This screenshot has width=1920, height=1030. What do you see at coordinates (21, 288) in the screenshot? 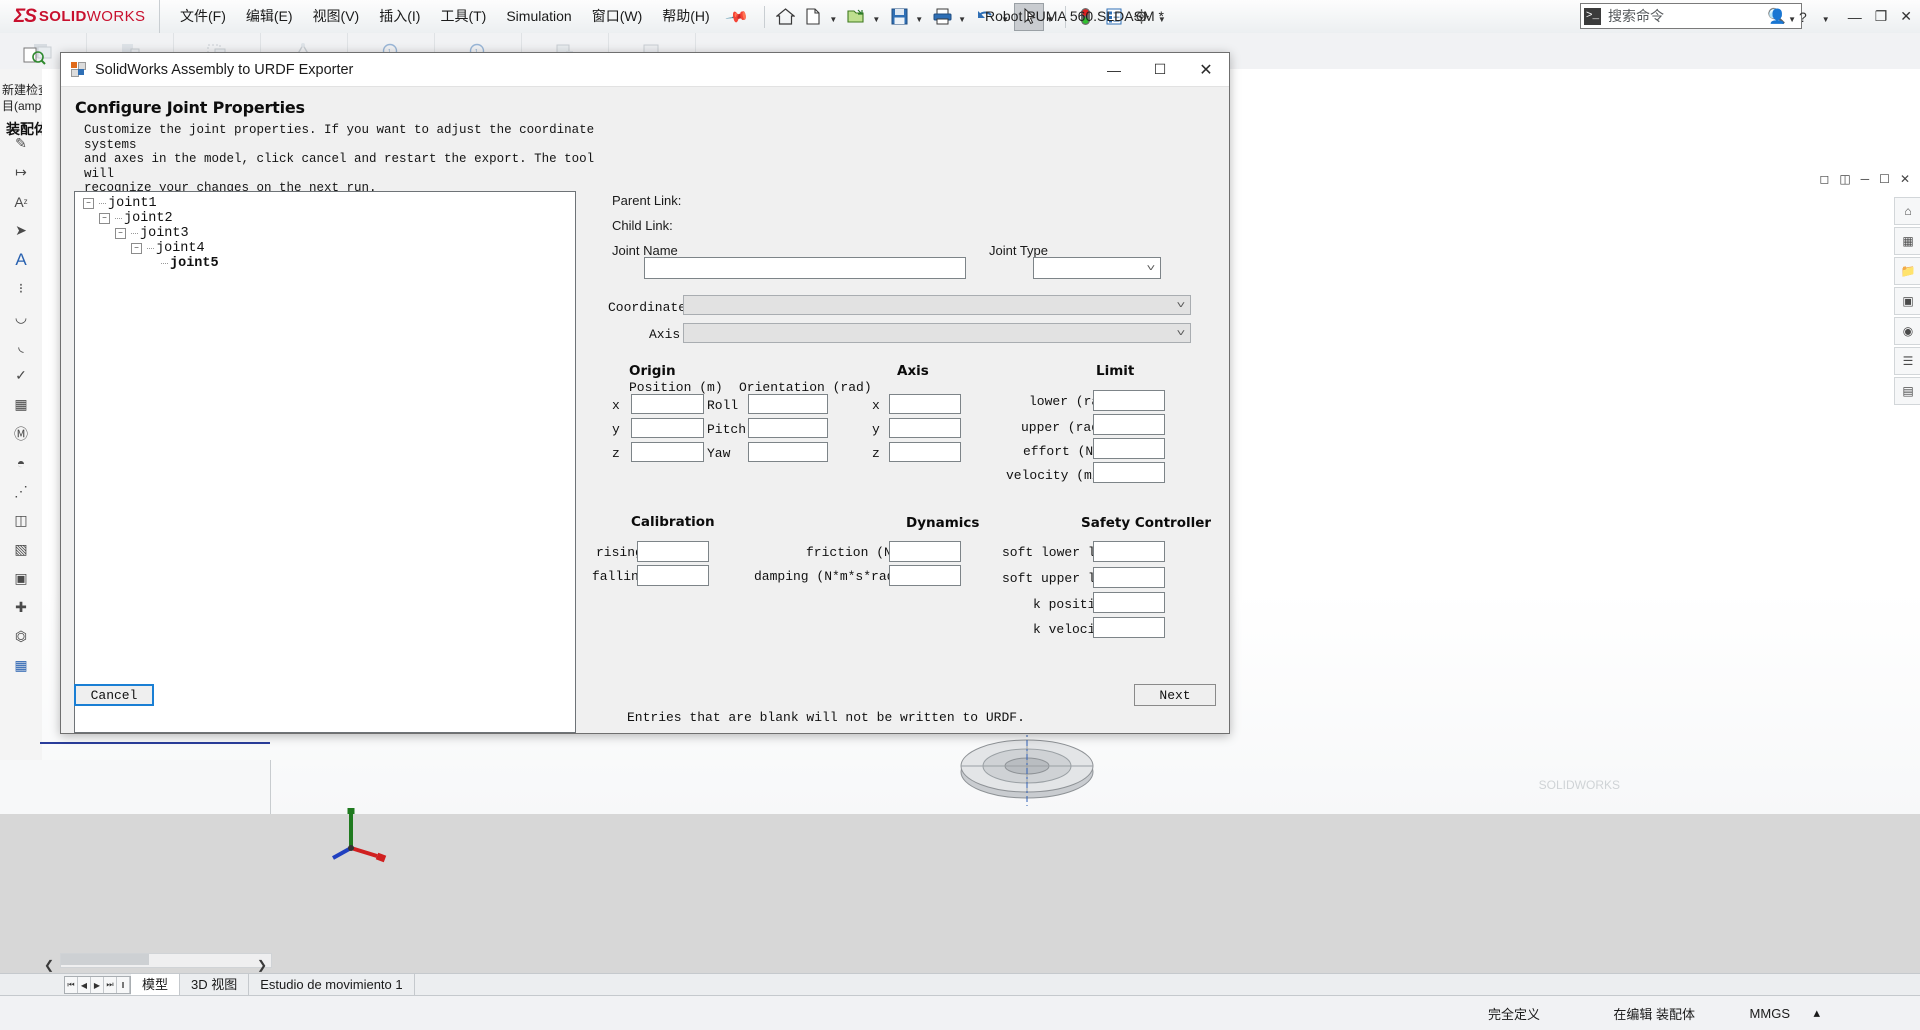
I see `pattern-icon: ⁝` at bounding box center [21, 288].